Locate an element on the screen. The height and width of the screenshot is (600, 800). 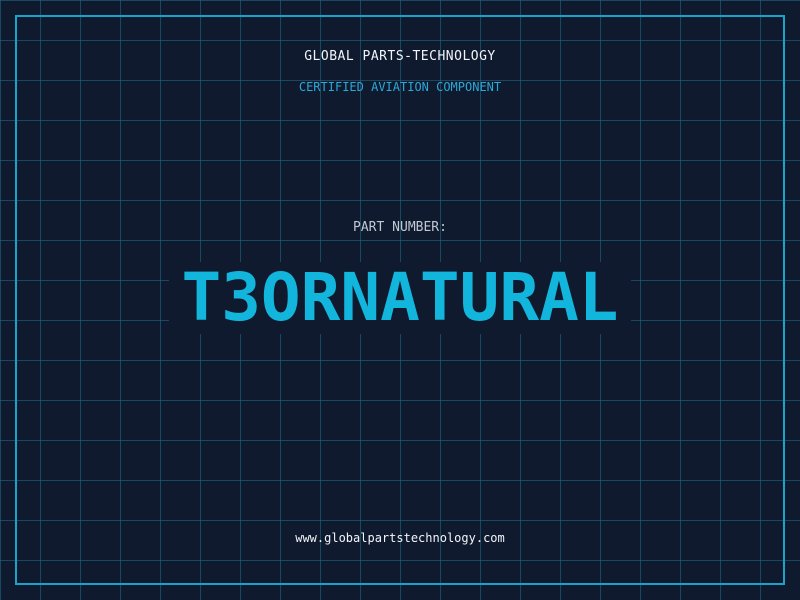
website-url: www.globalpartstechnology.com is located at coordinates (400, 538).